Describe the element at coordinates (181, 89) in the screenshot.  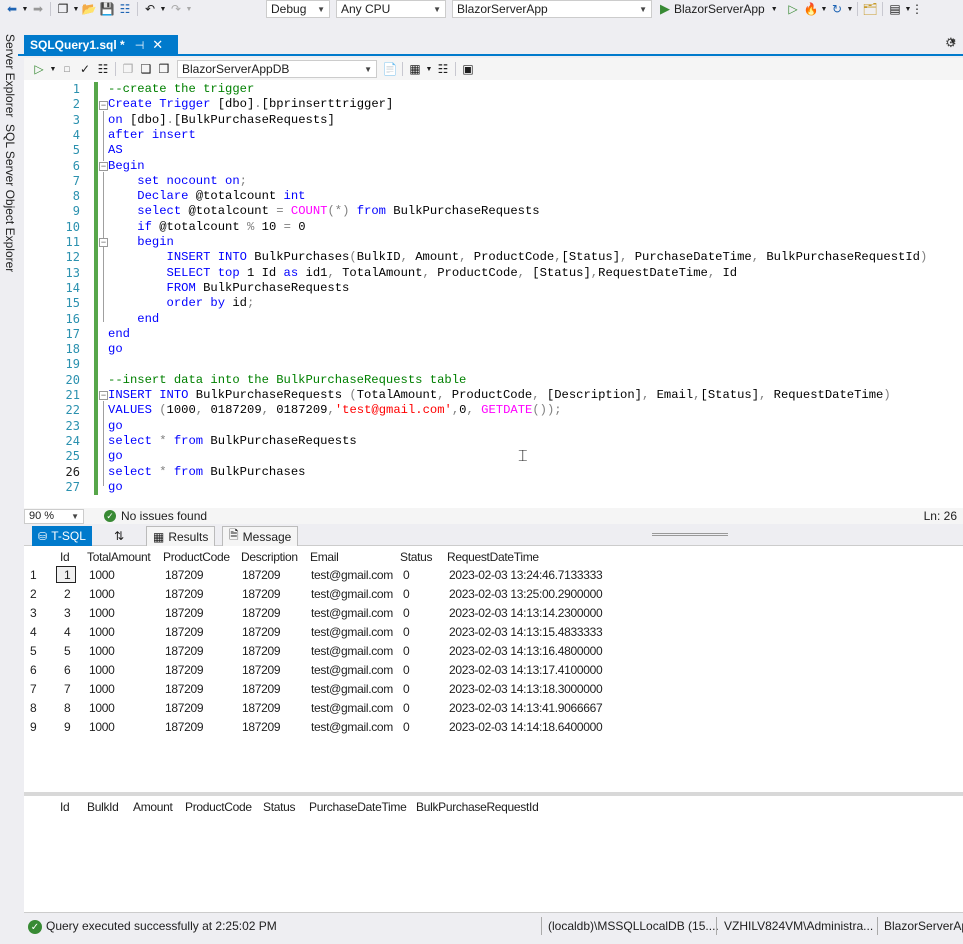
I see `code-line: --create the trigger` at that location.